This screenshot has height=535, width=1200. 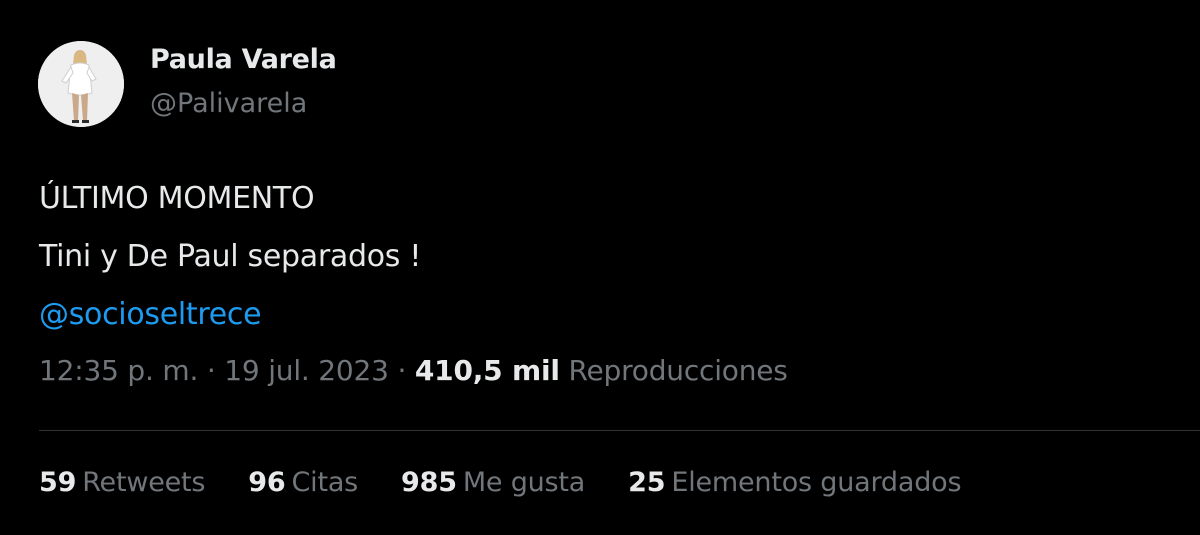 I want to click on stat-label: Retweets, so click(x=144, y=482).